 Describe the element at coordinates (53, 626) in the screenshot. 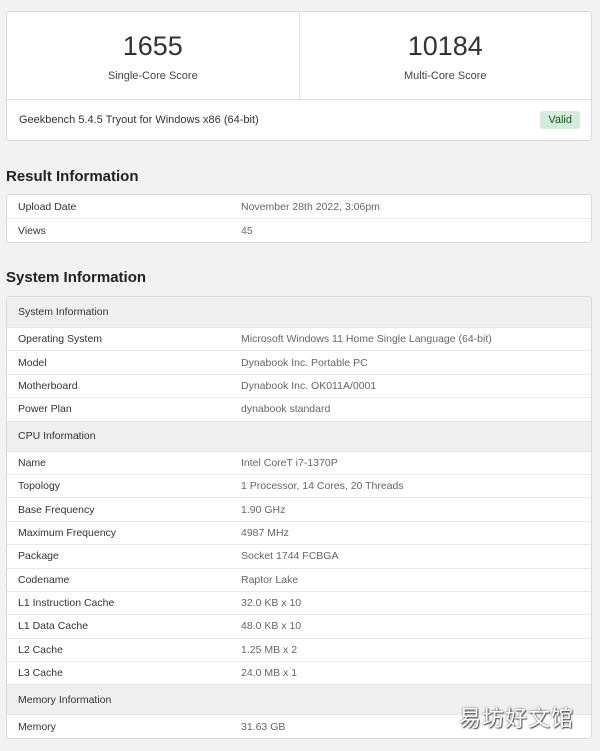

I see `row-key: L1 Data Cache` at that location.